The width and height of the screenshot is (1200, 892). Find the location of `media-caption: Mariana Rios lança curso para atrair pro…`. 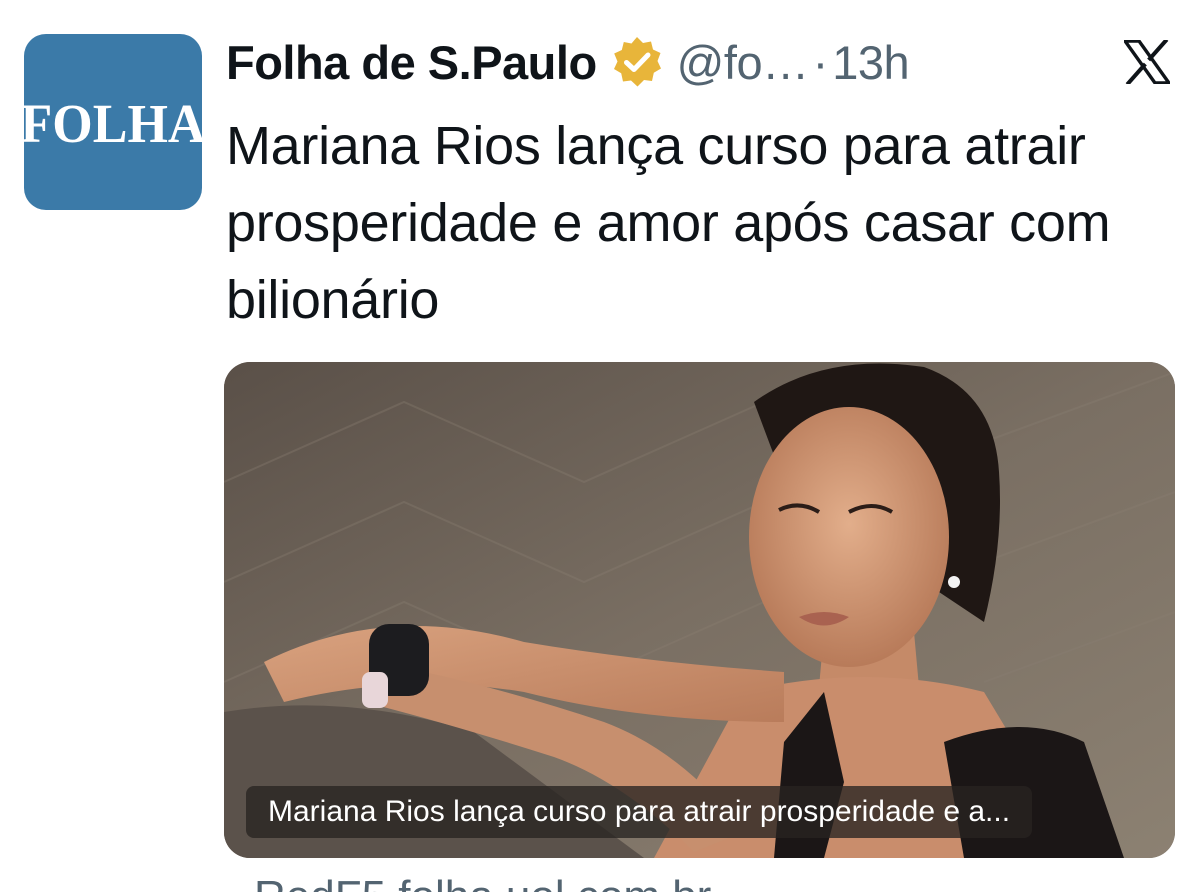

media-caption: Mariana Rios lança curso para atrair pro… is located at coordinates (639, 812).